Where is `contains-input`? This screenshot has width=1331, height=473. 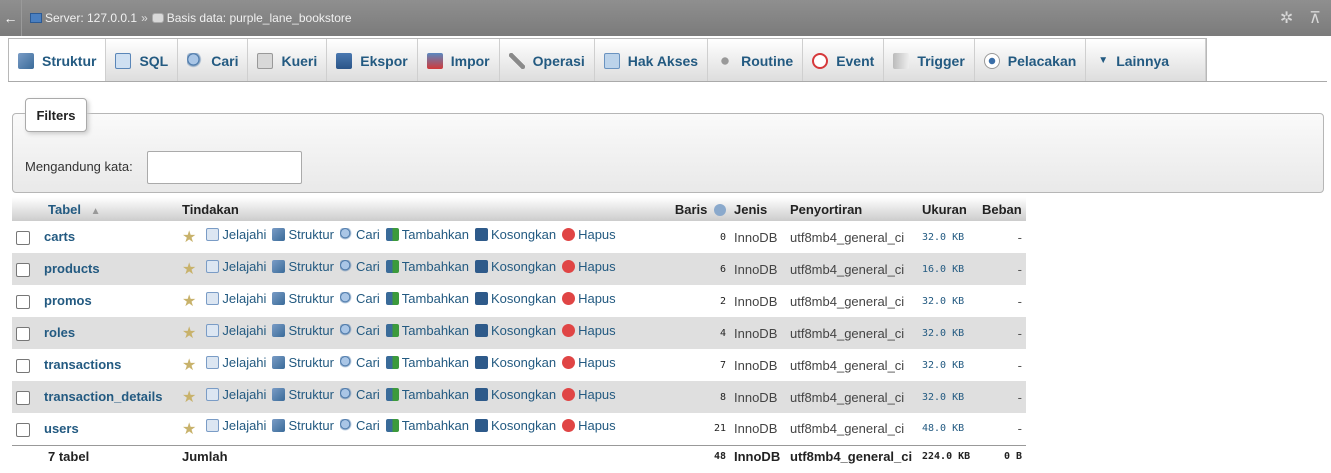 contains-input is located at coordinates (224, 167).